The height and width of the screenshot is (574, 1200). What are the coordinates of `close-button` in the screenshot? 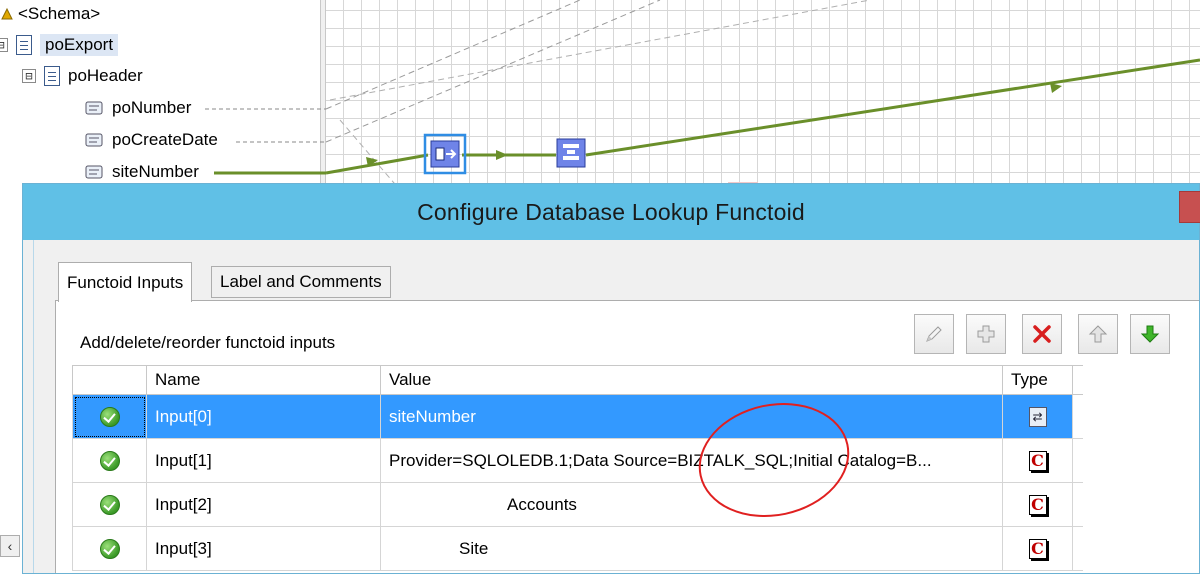 It's located at (1189, 207).